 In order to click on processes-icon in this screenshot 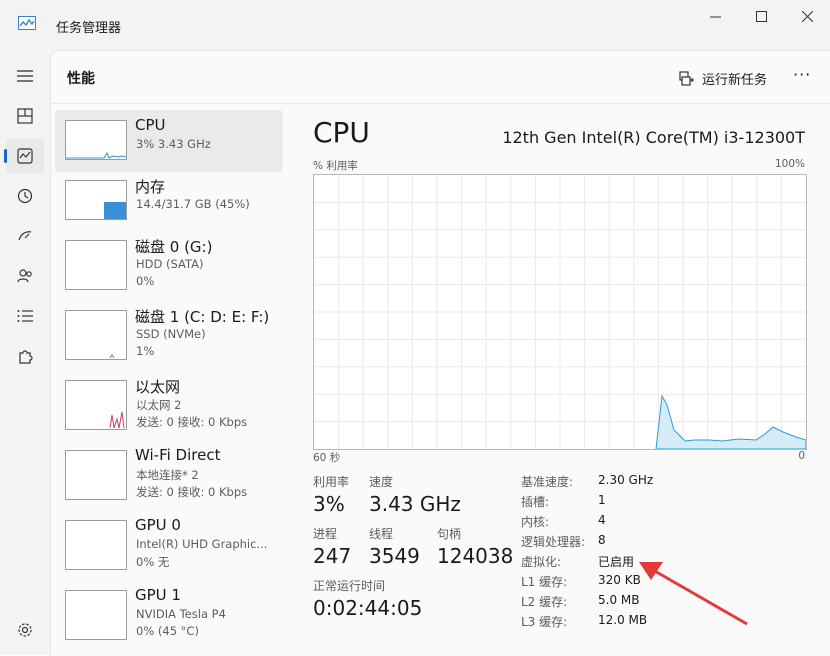, I will do `click(25, 116)`.